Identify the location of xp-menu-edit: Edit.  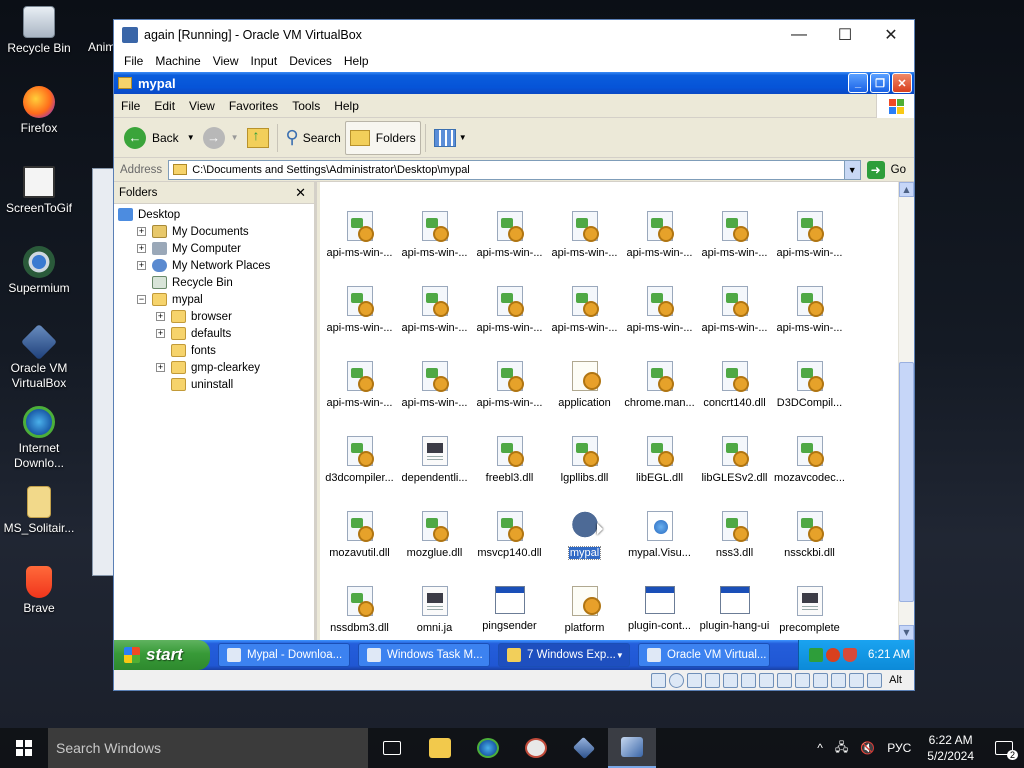
(164, 106).